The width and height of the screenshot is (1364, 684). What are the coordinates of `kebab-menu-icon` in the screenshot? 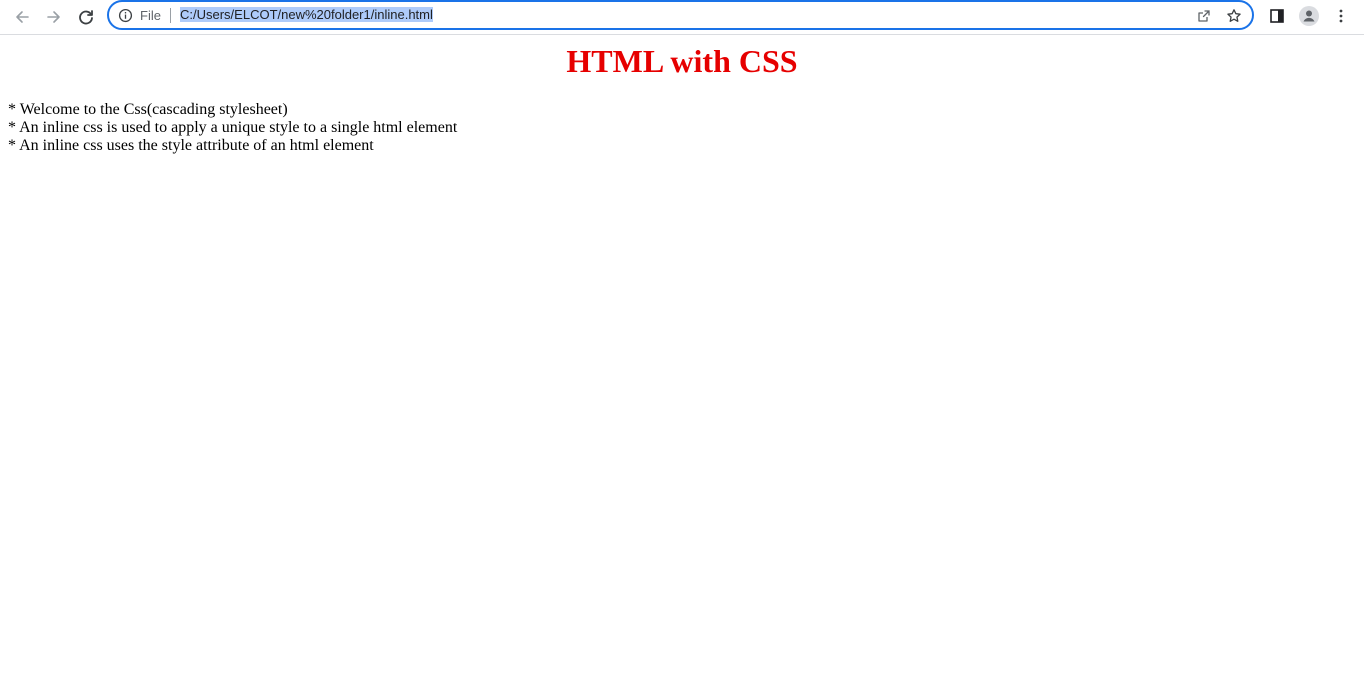 It's located at (1341, 16).